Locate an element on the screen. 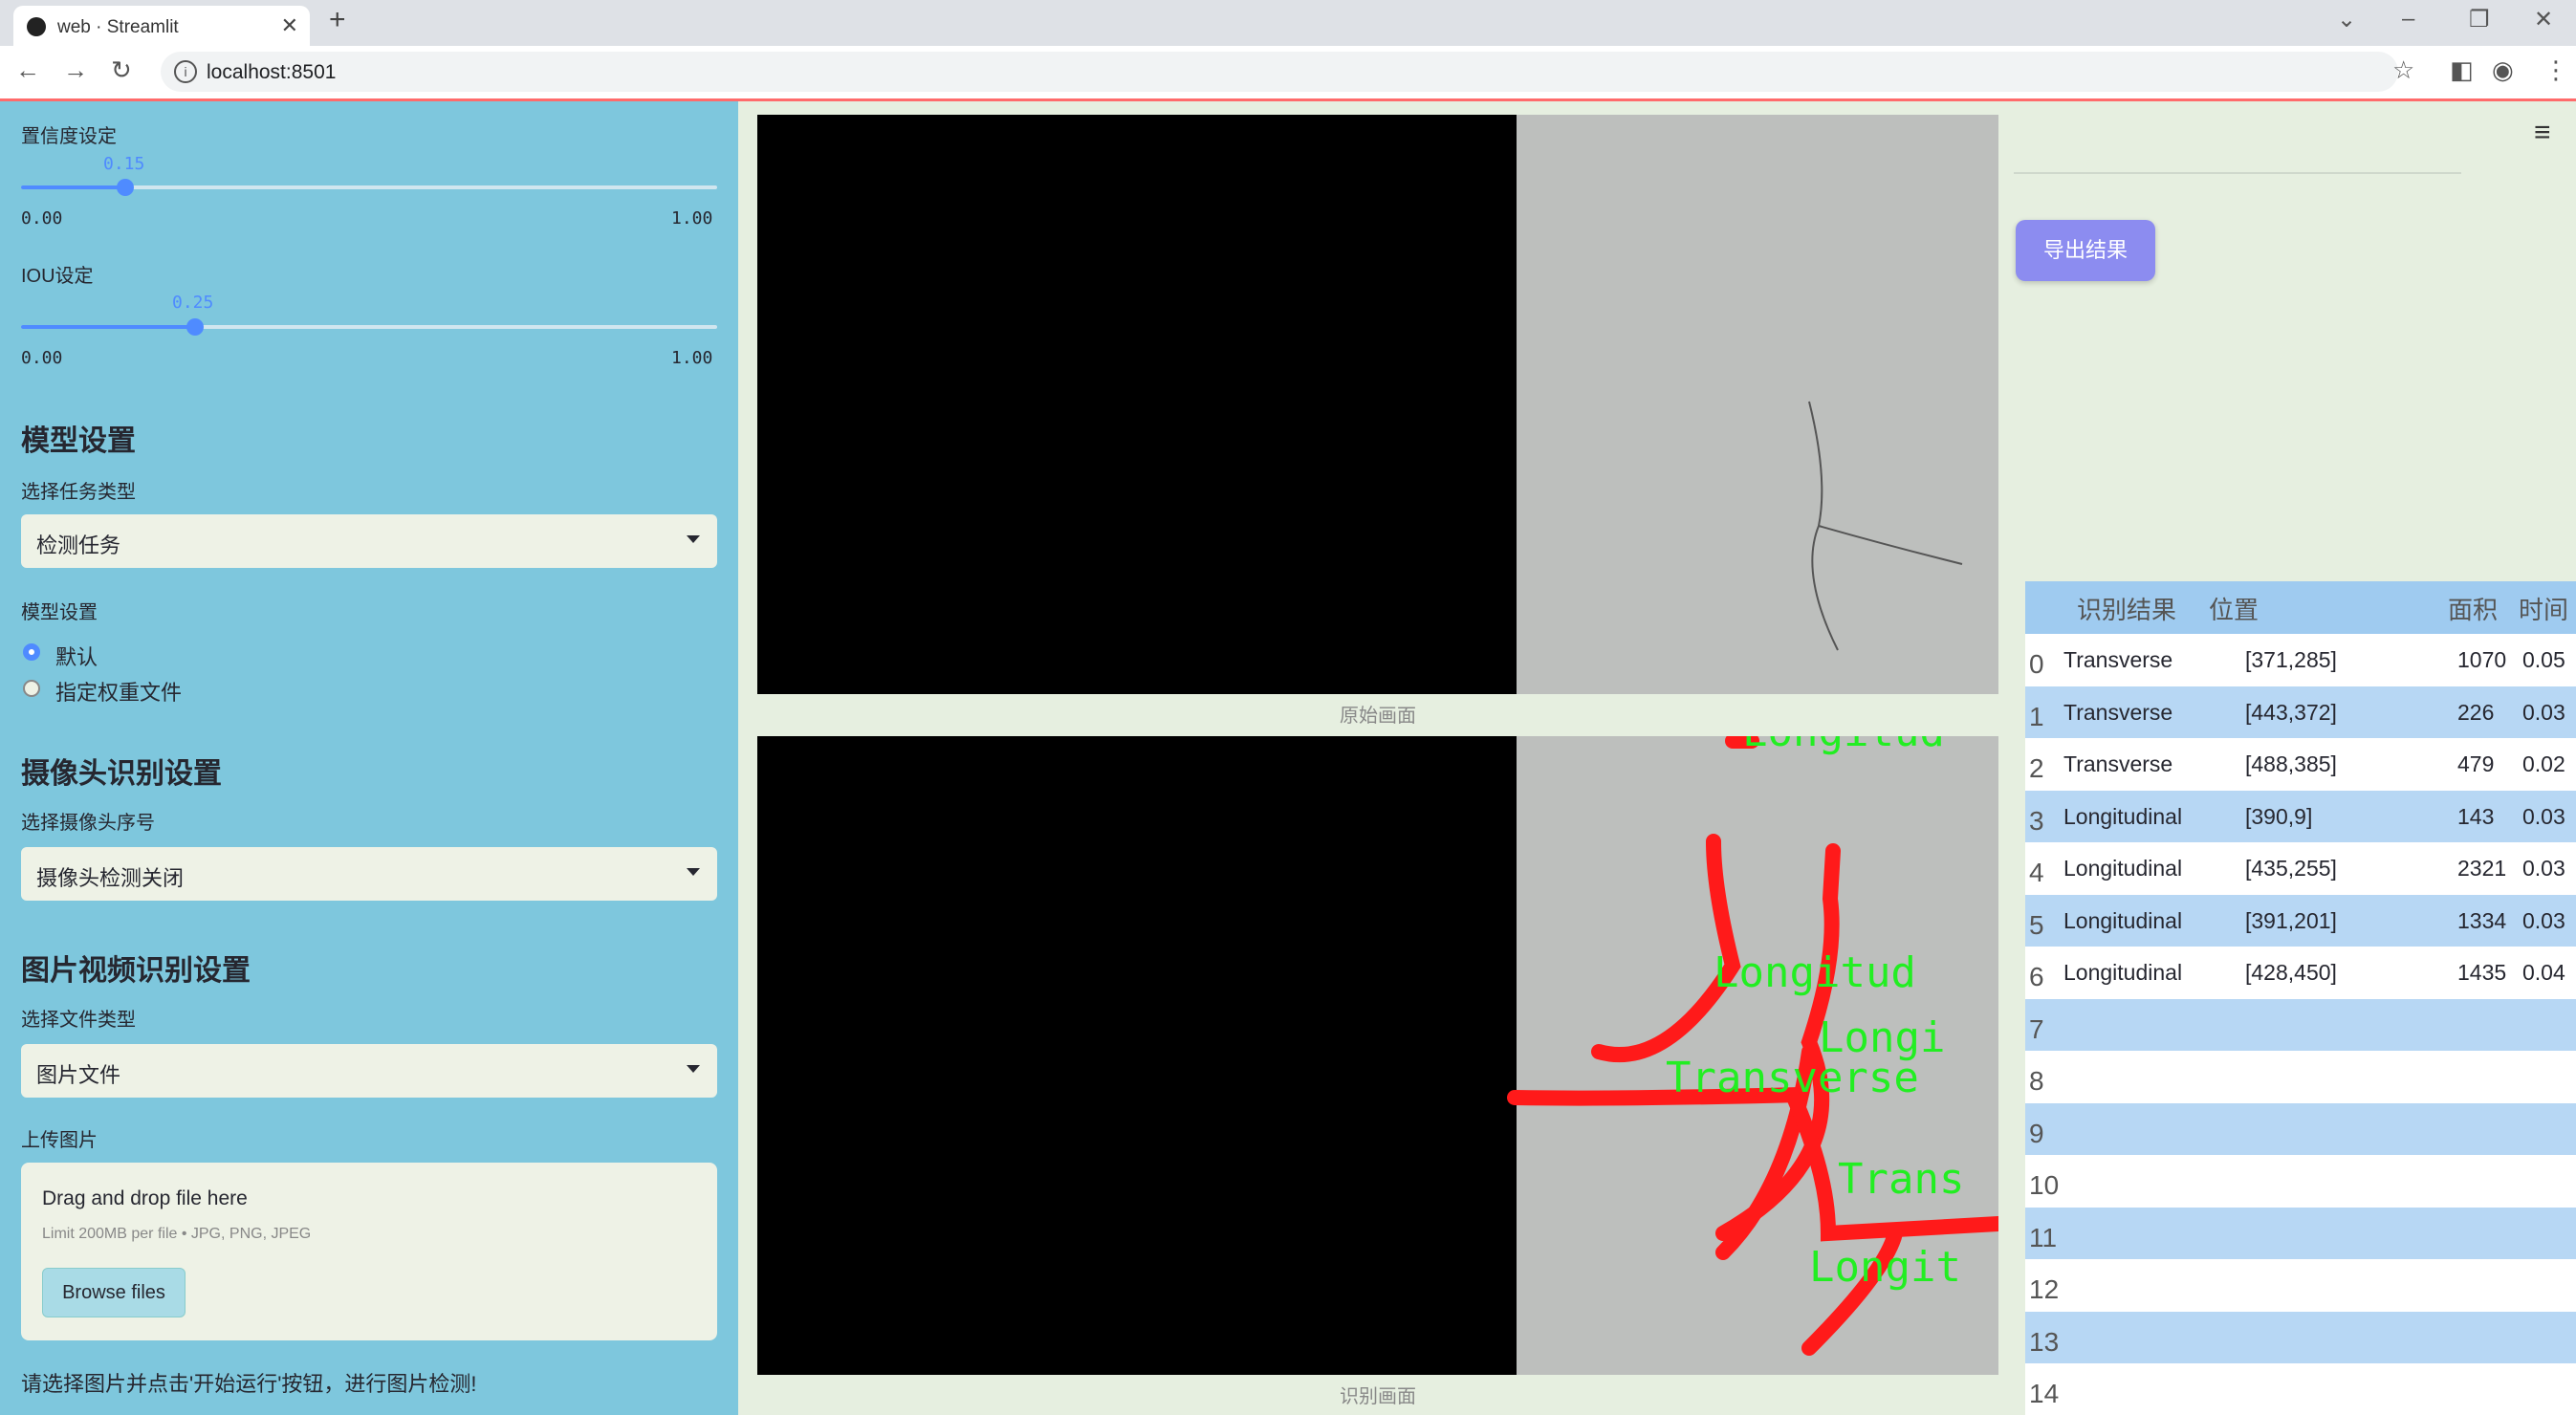 This screenshot has height=1415, width=2576. tab-search-chevron-icon: ⌄ is located at coordinates (2346, 19).